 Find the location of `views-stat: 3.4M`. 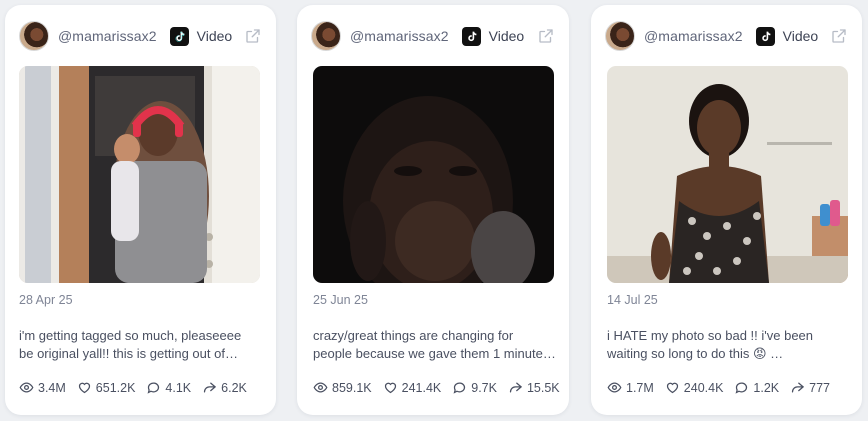

views-stat: 3.4M is located at coordinates (42, 387).